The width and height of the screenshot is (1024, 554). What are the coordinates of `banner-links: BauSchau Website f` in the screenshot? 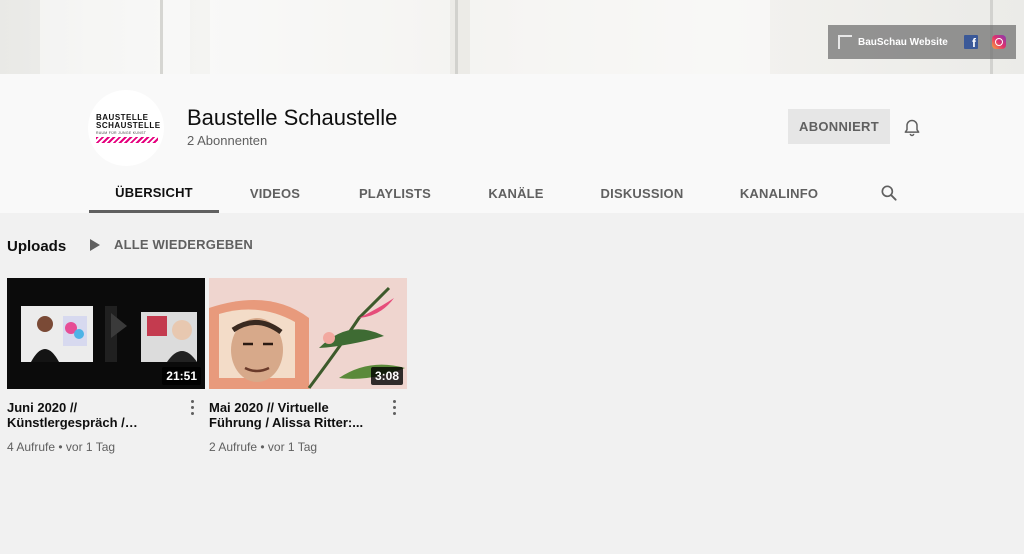 It's located at (922, 42).